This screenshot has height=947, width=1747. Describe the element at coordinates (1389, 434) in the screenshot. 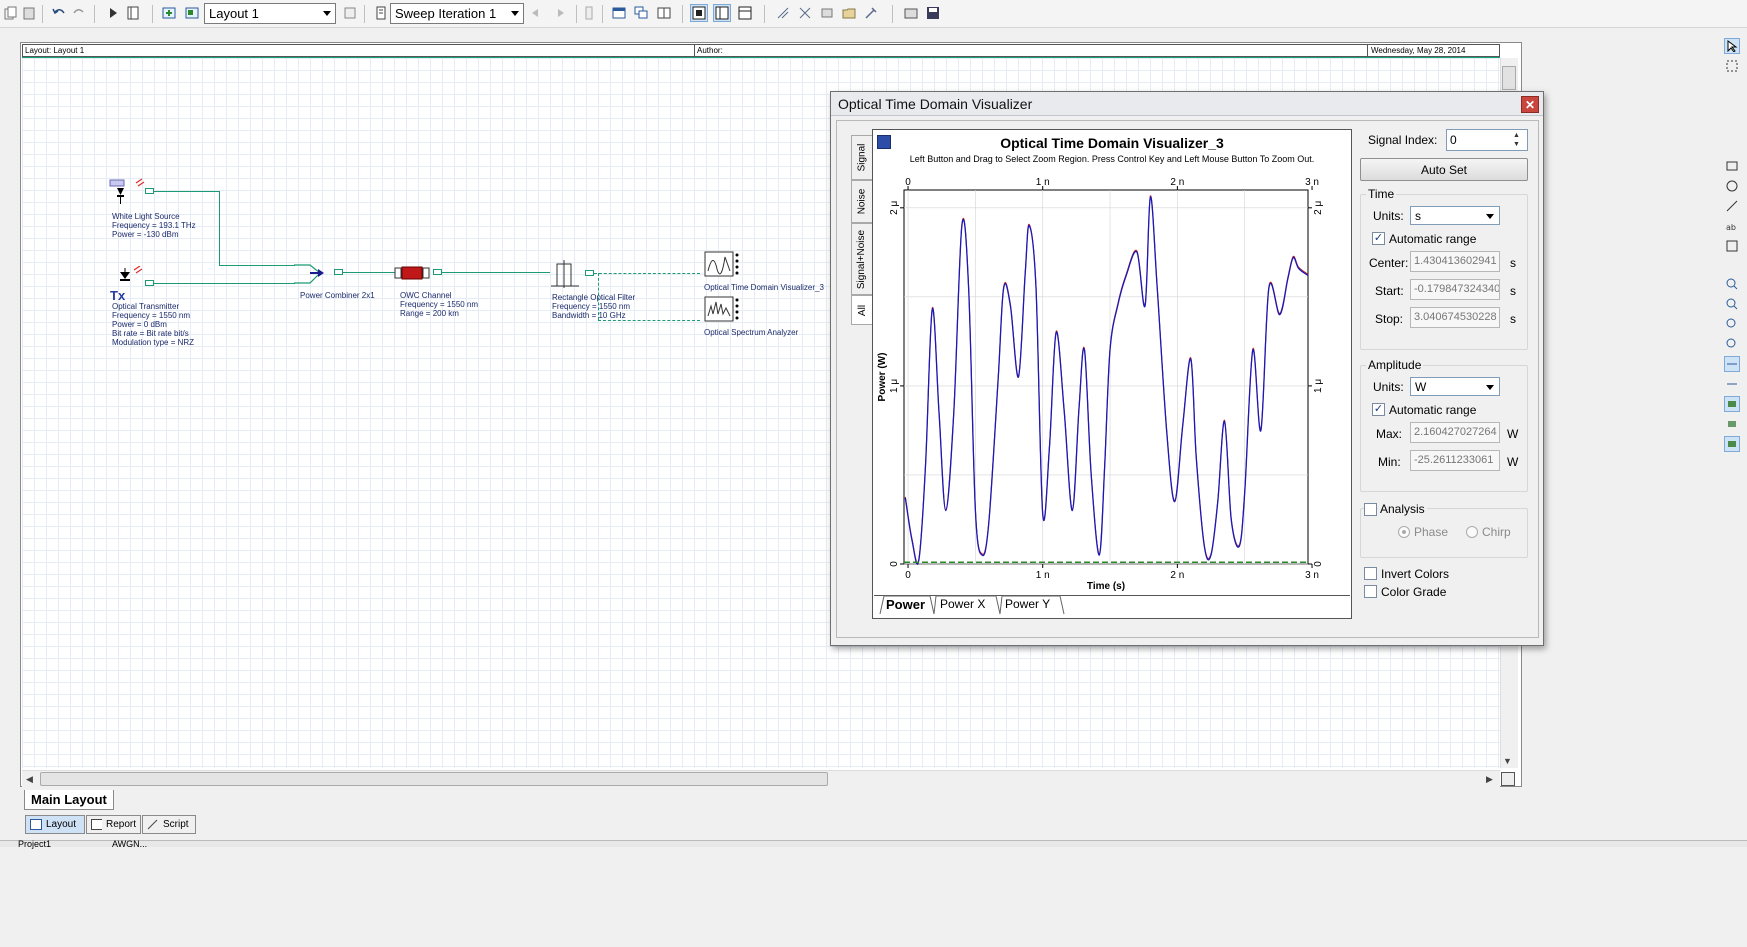

I see `max-label: Max:` at that location.